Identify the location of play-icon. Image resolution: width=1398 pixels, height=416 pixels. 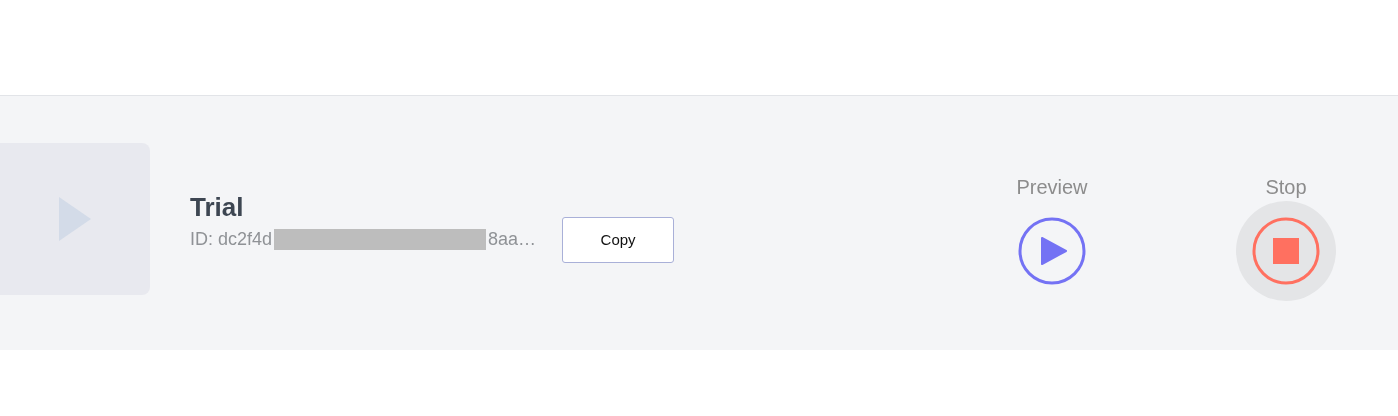
(1052, 250).